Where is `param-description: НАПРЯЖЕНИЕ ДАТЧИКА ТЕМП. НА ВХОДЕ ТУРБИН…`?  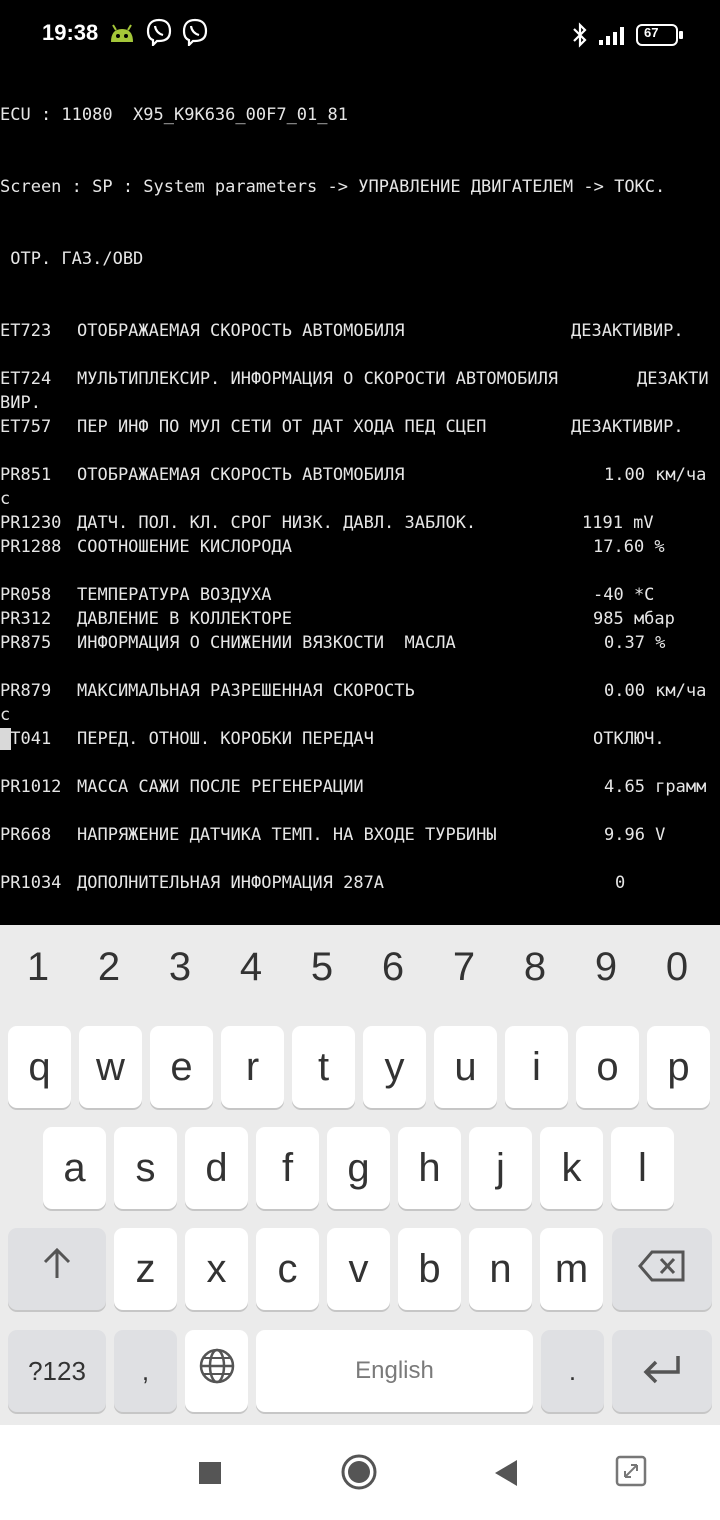
param-description: НАПРЯЖЕНИЕ ДАТЧИКА ТЕМП. НА ВХОДЕ ТУРБИН… is located at coordinates (287, 835).